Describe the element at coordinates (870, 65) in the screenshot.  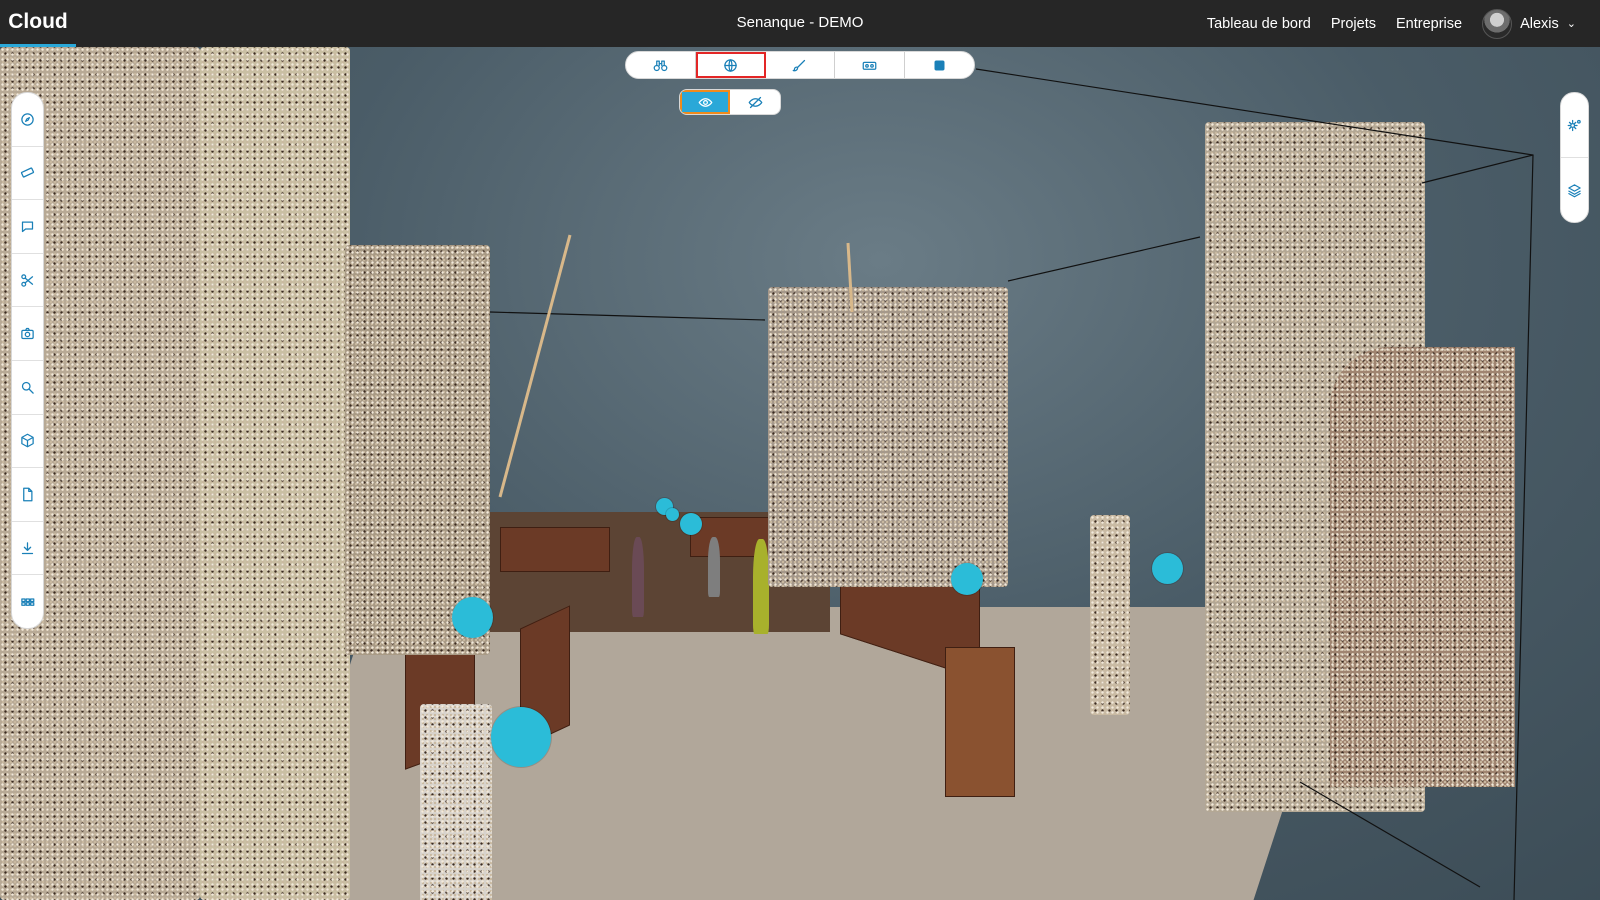
I see `vr-headset-icon` at that location.